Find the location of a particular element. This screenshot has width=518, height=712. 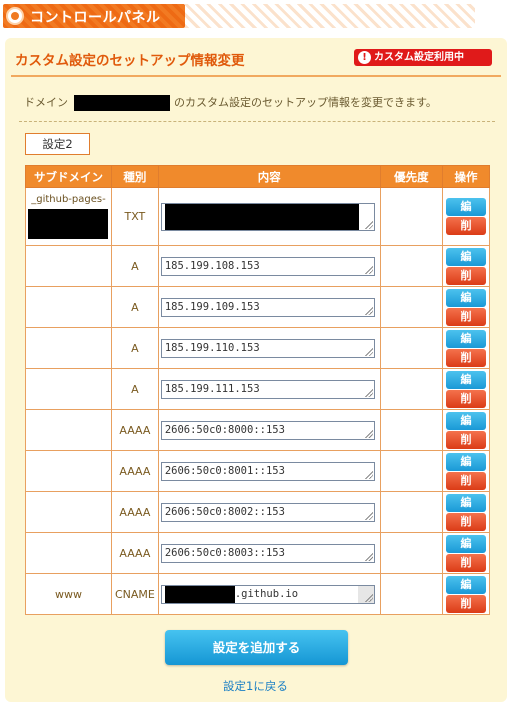

content-value: 2606:50c0:8001::153 is located at coordinates (224, 470).